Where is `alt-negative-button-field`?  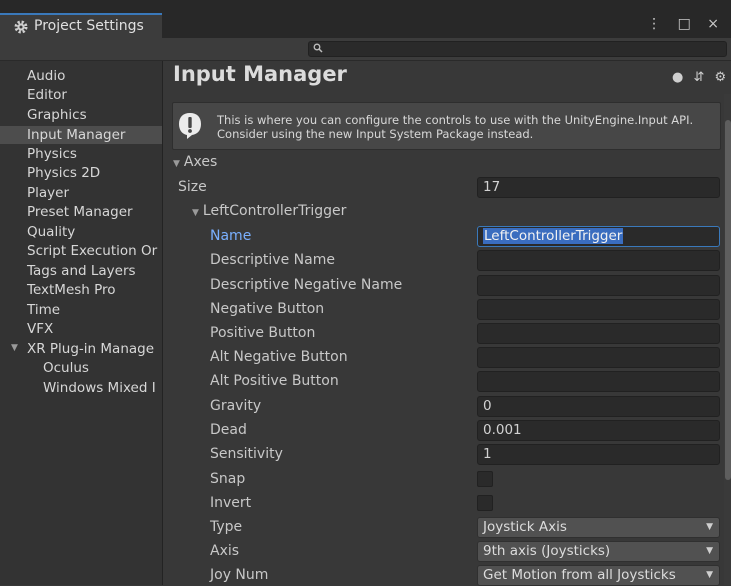
alt-negative-button-field is located at coordinates (598, 357).